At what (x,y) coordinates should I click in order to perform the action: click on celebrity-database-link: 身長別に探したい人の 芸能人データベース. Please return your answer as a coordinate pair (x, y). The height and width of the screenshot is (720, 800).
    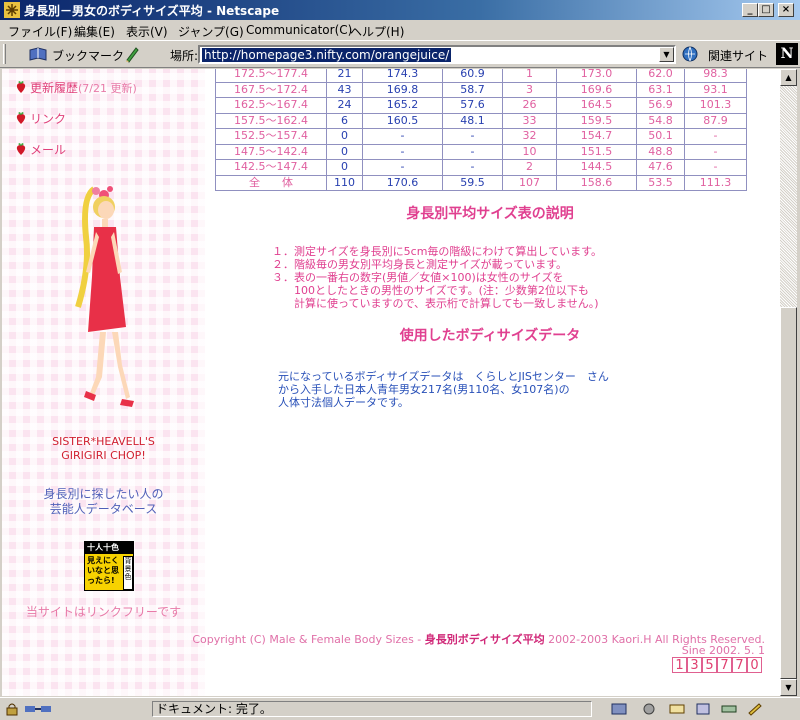
    Looking at the image, I should click on (103, 502).